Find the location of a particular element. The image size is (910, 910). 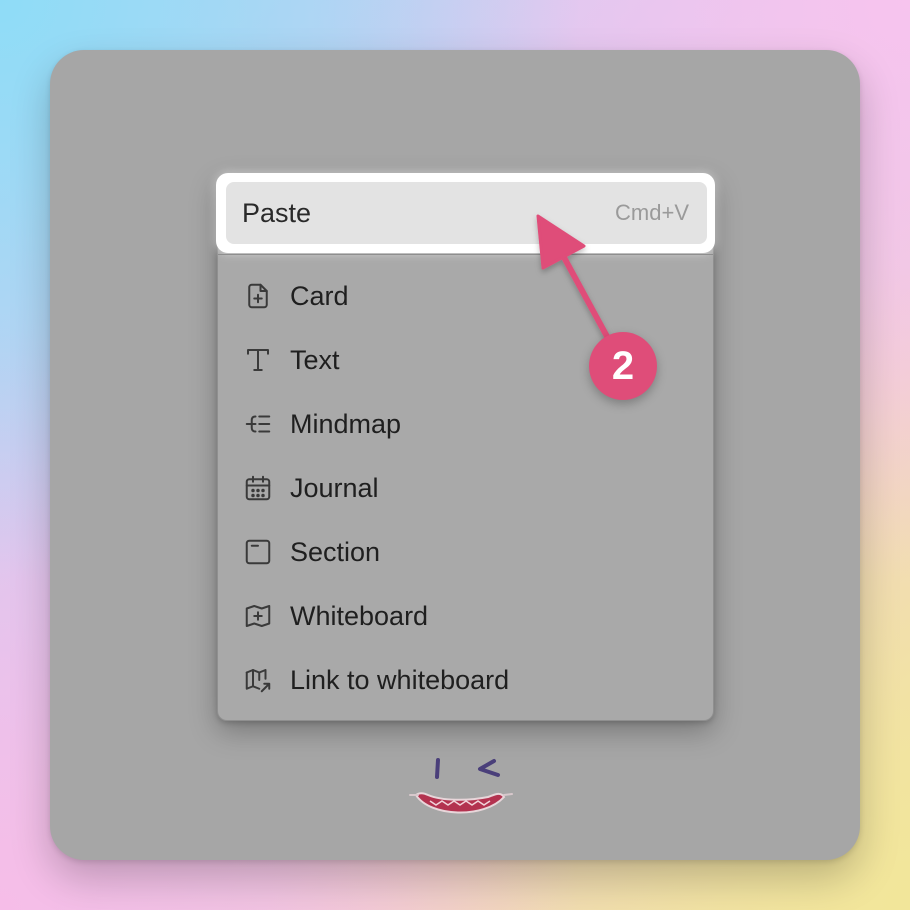

menu-item-label: Text is located at coordinates (315, 359).